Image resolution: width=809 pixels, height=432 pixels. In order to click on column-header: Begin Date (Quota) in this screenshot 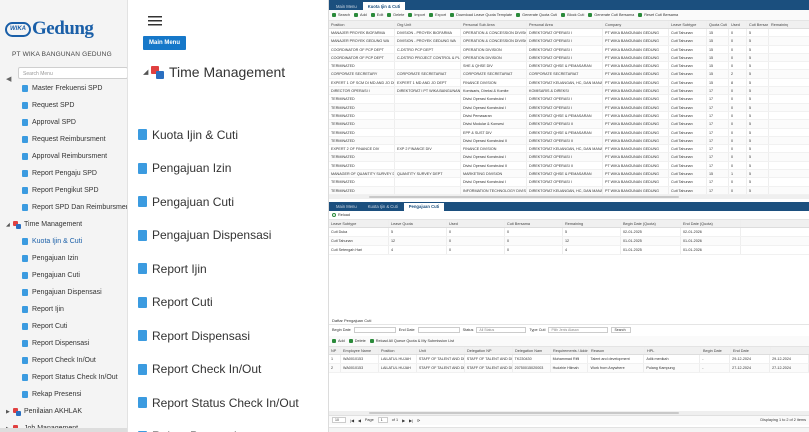, I will do `click(651, 223)`.